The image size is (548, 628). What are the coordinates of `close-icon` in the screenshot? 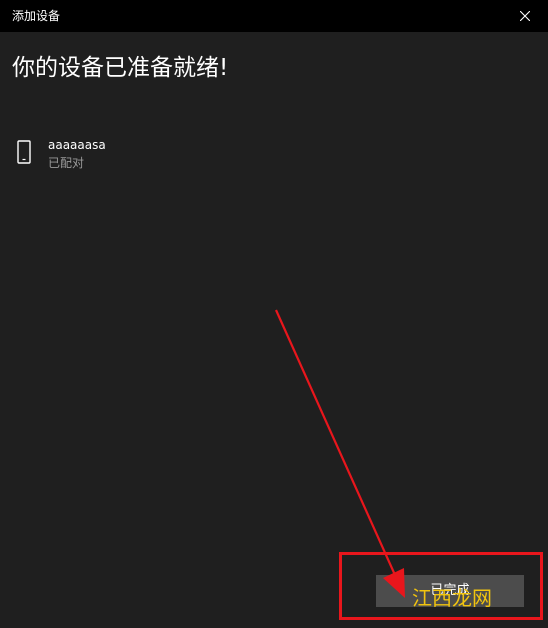 It's located at (525, 16).